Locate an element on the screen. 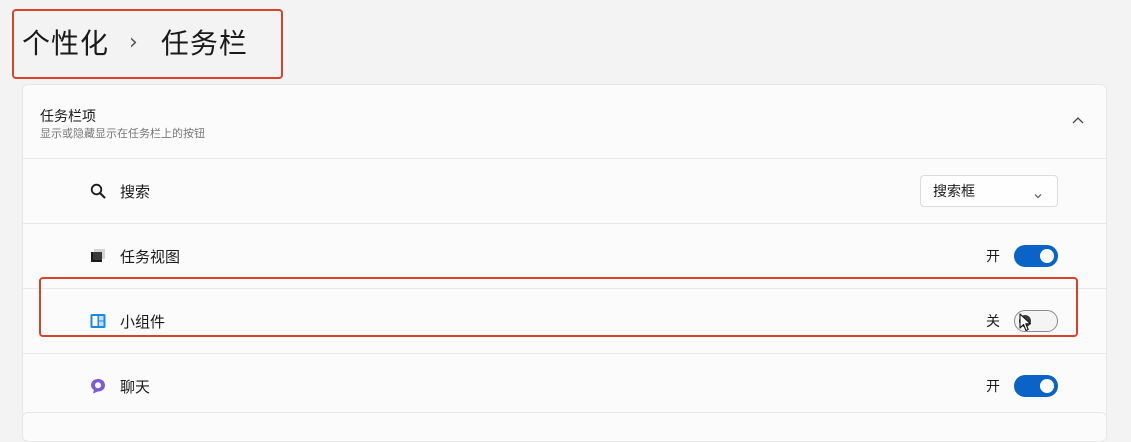 This screenshot has height=442, width=1131. setting-row-chat: 聊天 开 is located at coordinates (564, 386).